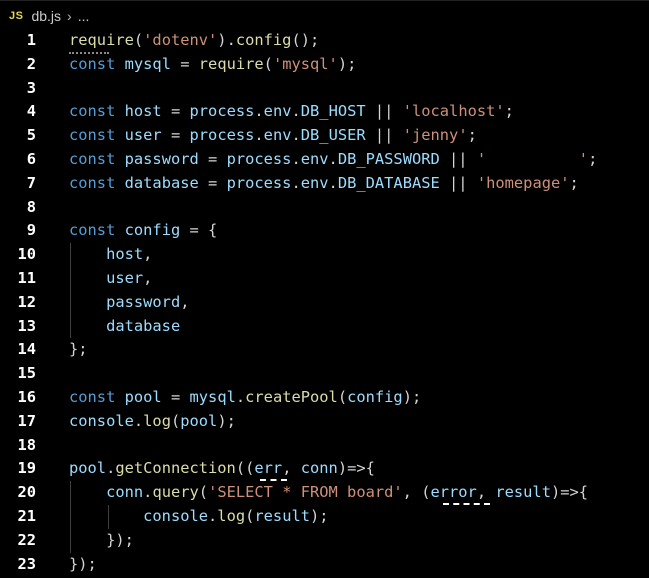 The width and height of the screenshot is (649, 578). What do you see at coordinates (180, 40) in the screenshot?
I see `code-token: 'dotenv'` at bounding box center [180, 40].